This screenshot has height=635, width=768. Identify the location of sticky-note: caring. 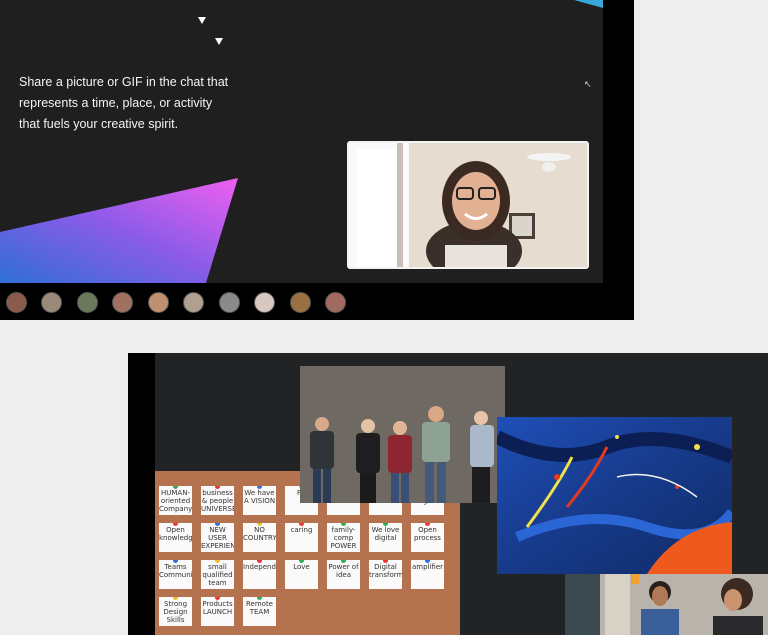
(301, 537).